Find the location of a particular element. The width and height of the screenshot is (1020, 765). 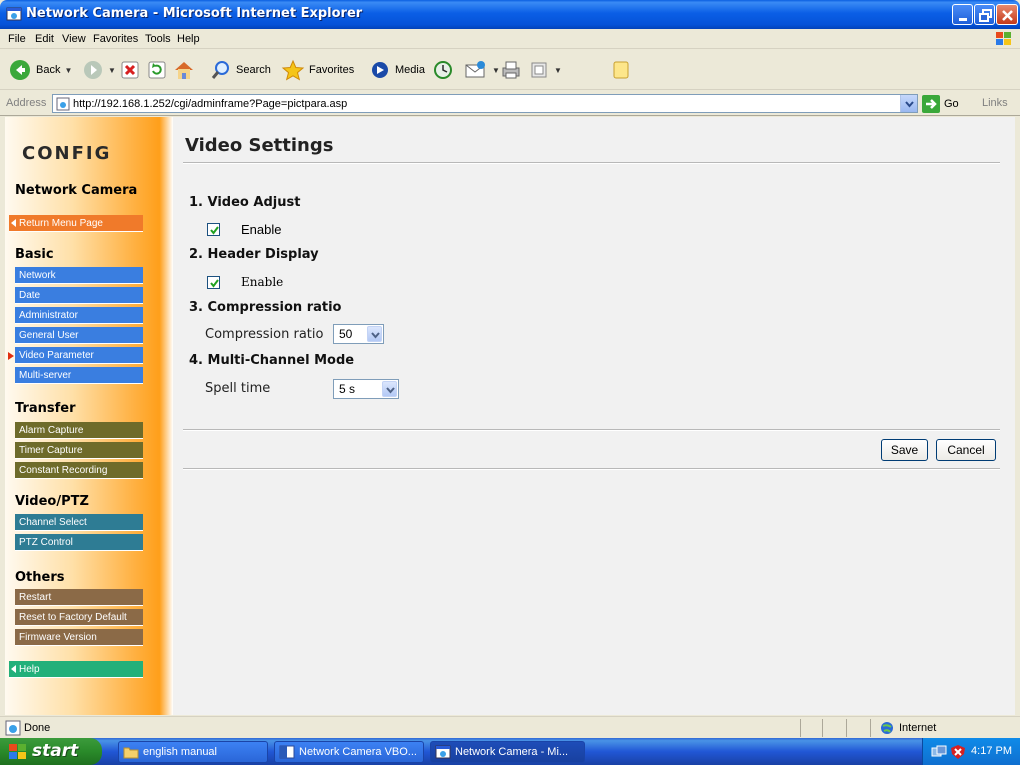

edit-dropdown-icon: ▼ is located at coordinates (558, 70).